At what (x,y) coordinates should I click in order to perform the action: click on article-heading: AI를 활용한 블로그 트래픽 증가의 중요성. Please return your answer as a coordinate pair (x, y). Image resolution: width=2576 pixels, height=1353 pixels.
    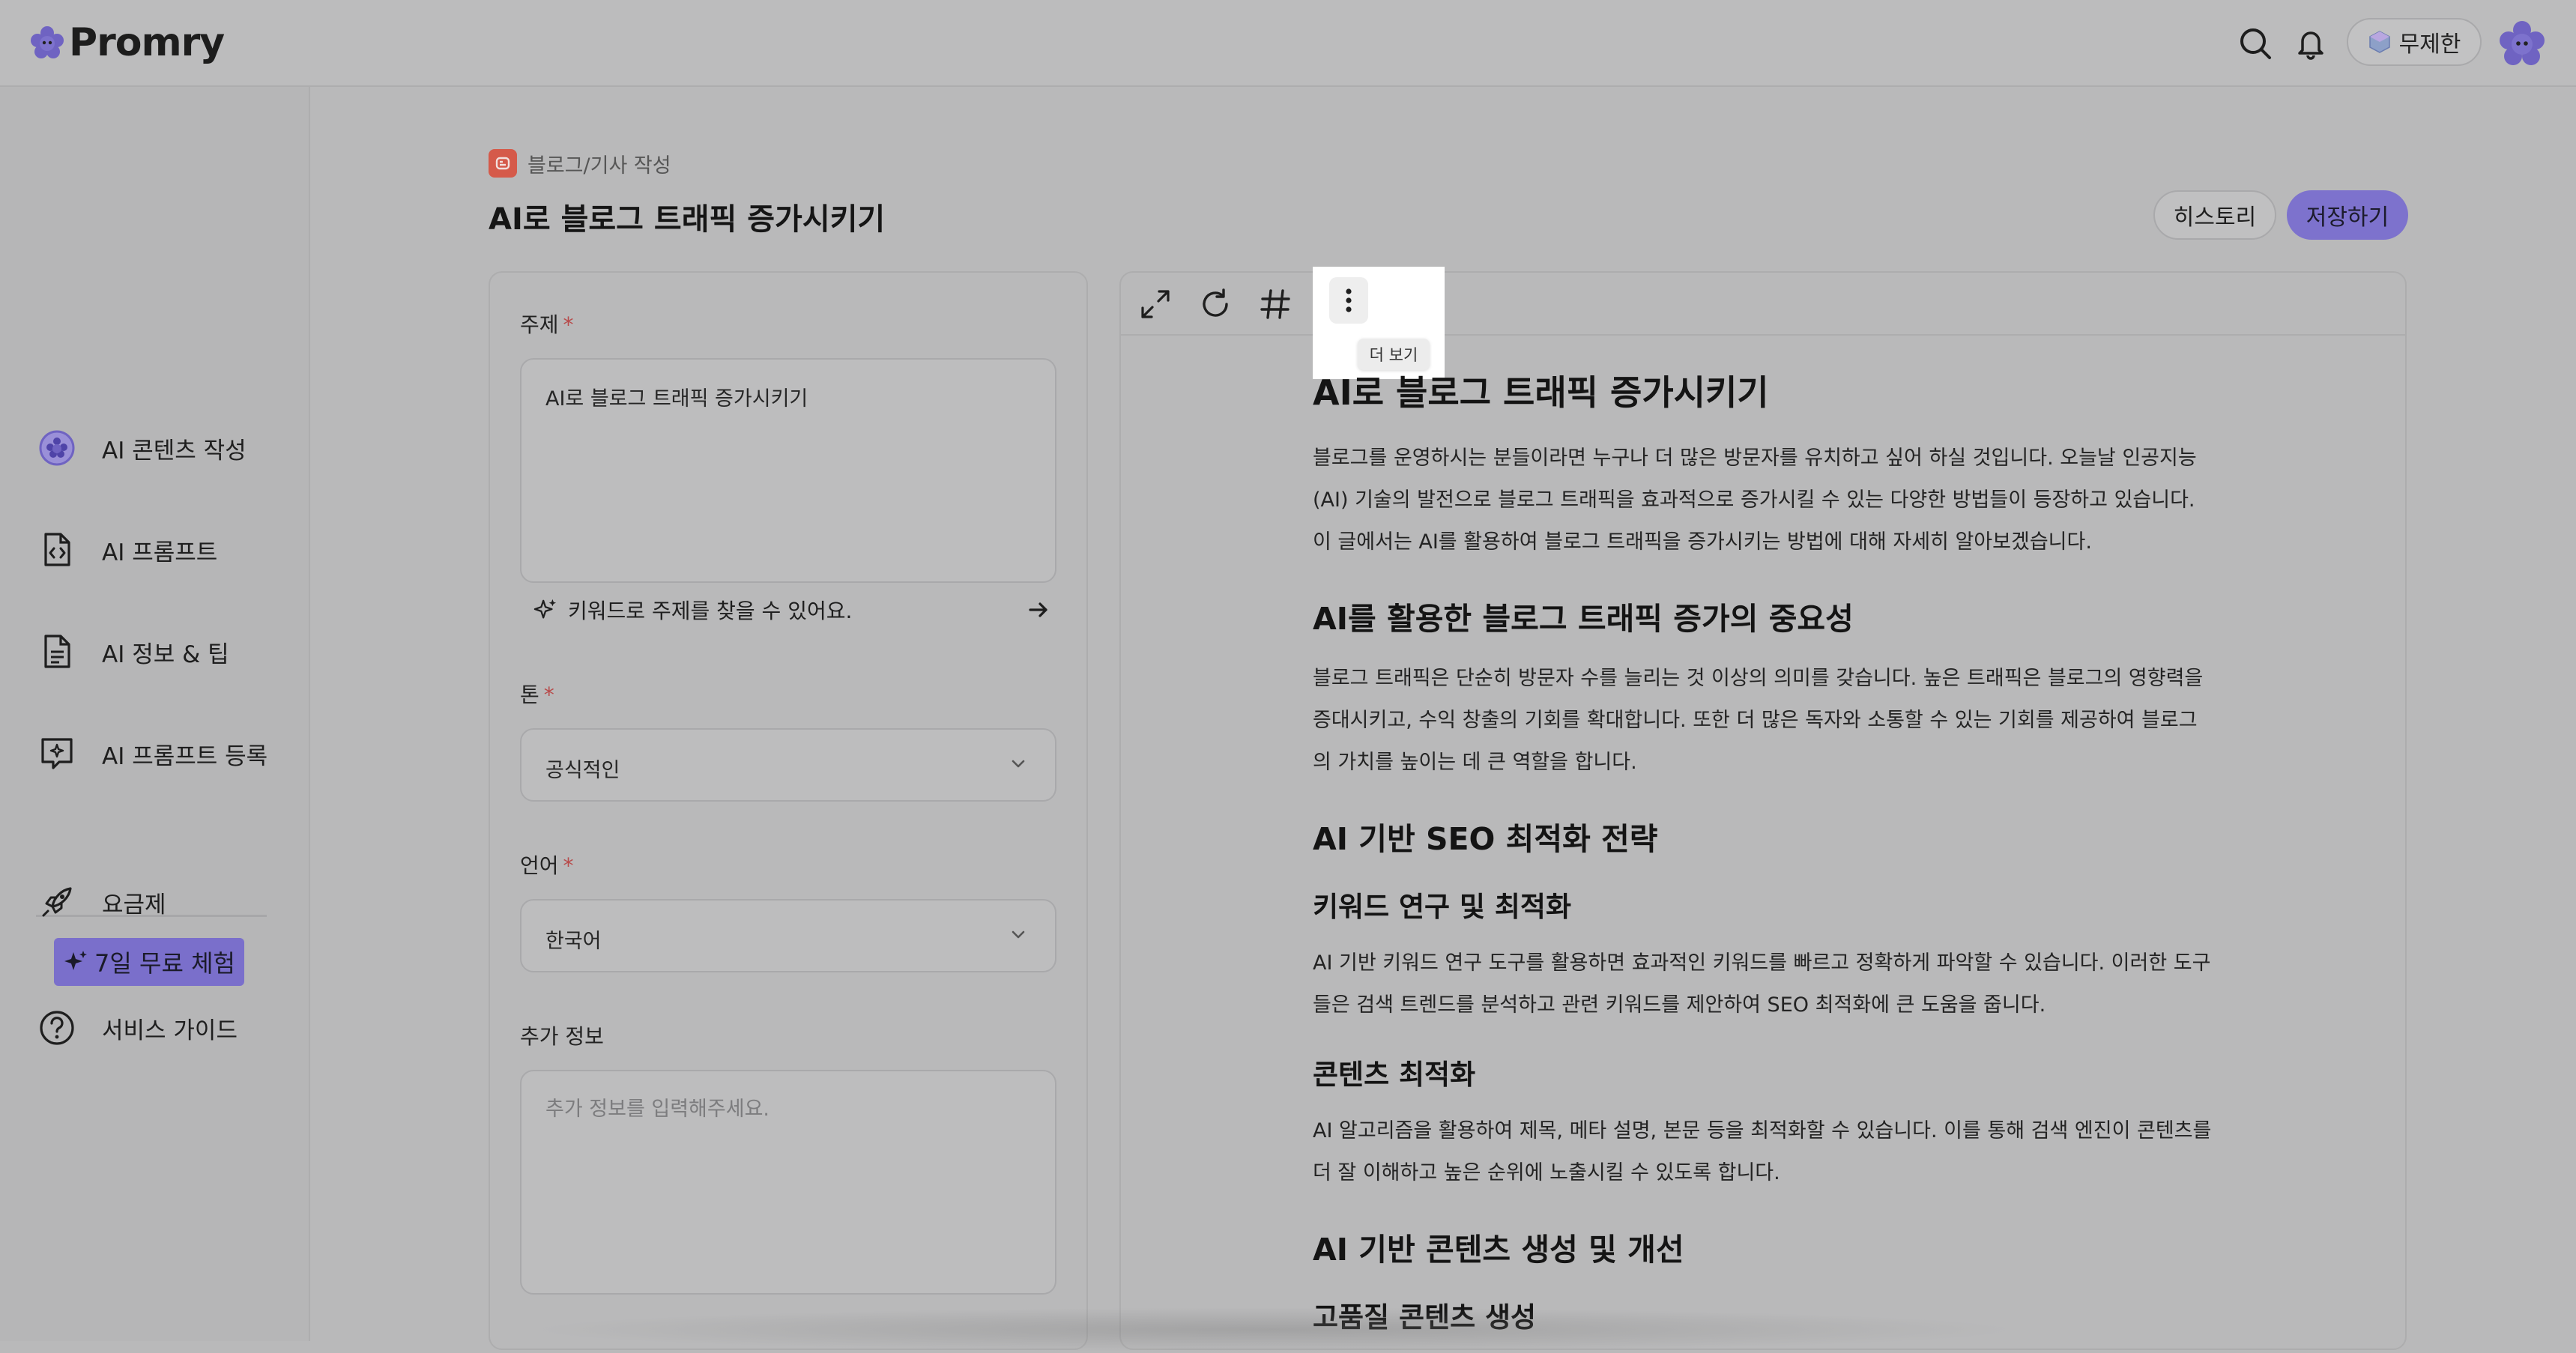
    Looking at the image, I should click on (1583, 619).